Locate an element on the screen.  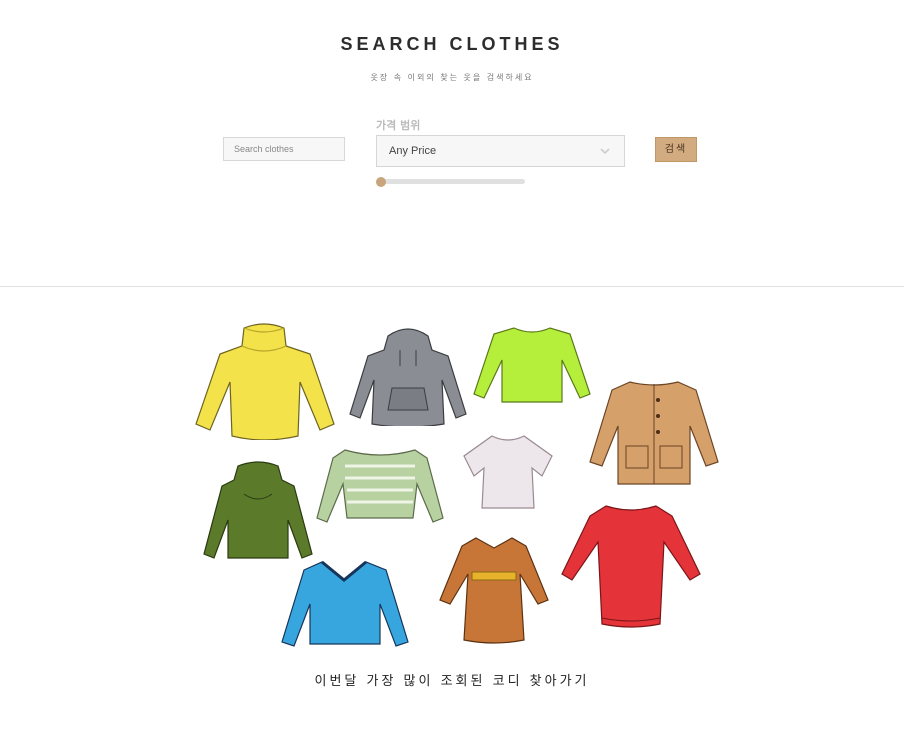
price-range-label: 가격 범위 is located at coordinates (398, 125).